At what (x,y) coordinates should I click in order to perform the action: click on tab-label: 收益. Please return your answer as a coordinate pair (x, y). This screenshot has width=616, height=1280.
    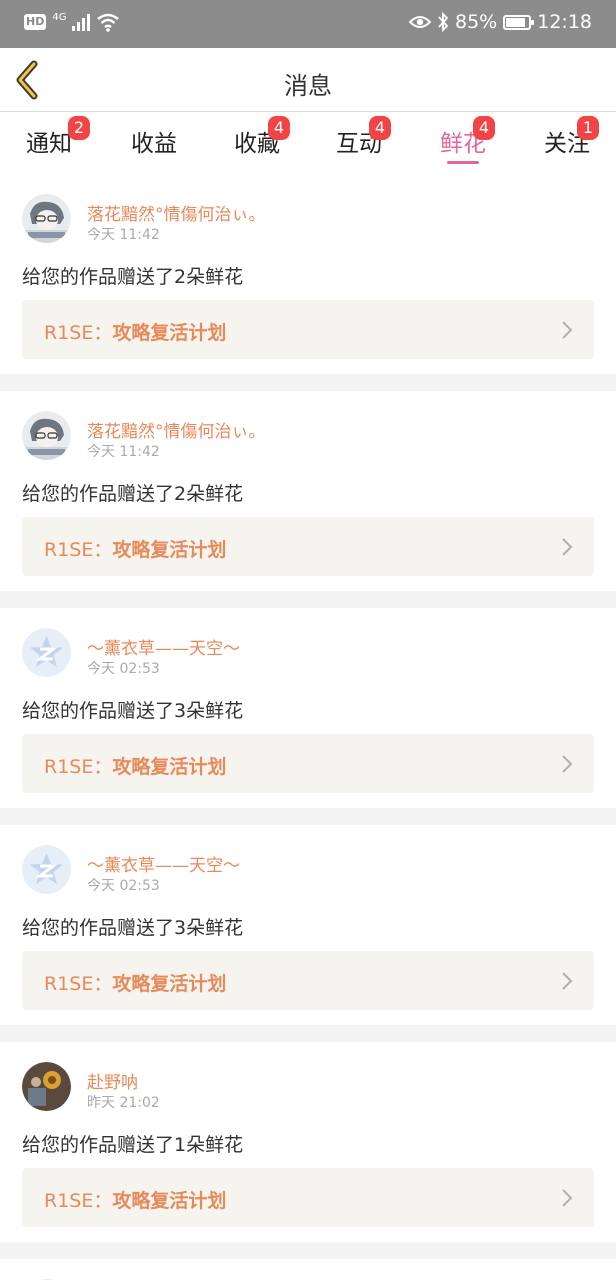
    Looking at the image, I should click on (154, 144).